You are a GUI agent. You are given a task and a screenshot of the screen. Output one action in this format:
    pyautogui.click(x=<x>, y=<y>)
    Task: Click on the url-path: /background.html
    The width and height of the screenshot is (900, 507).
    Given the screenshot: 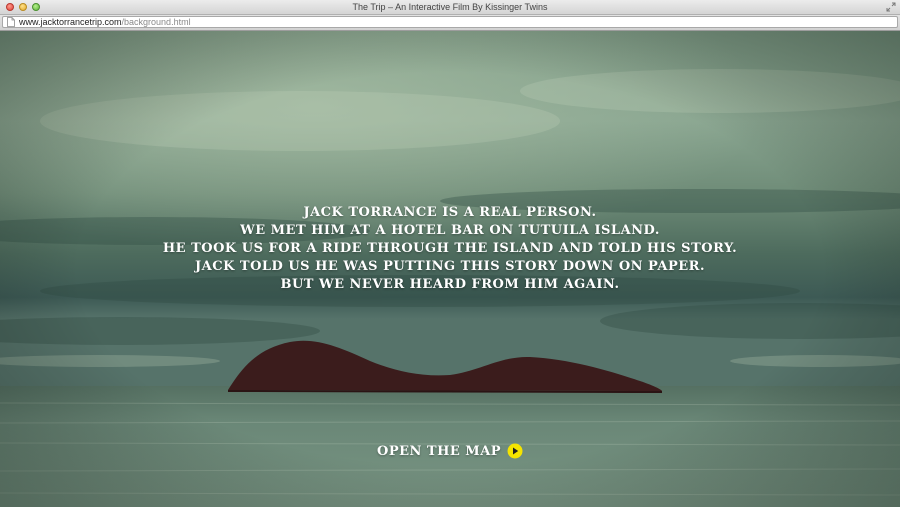 What is the action you would take?
    pyautogui.click(x=156, y=22)
    